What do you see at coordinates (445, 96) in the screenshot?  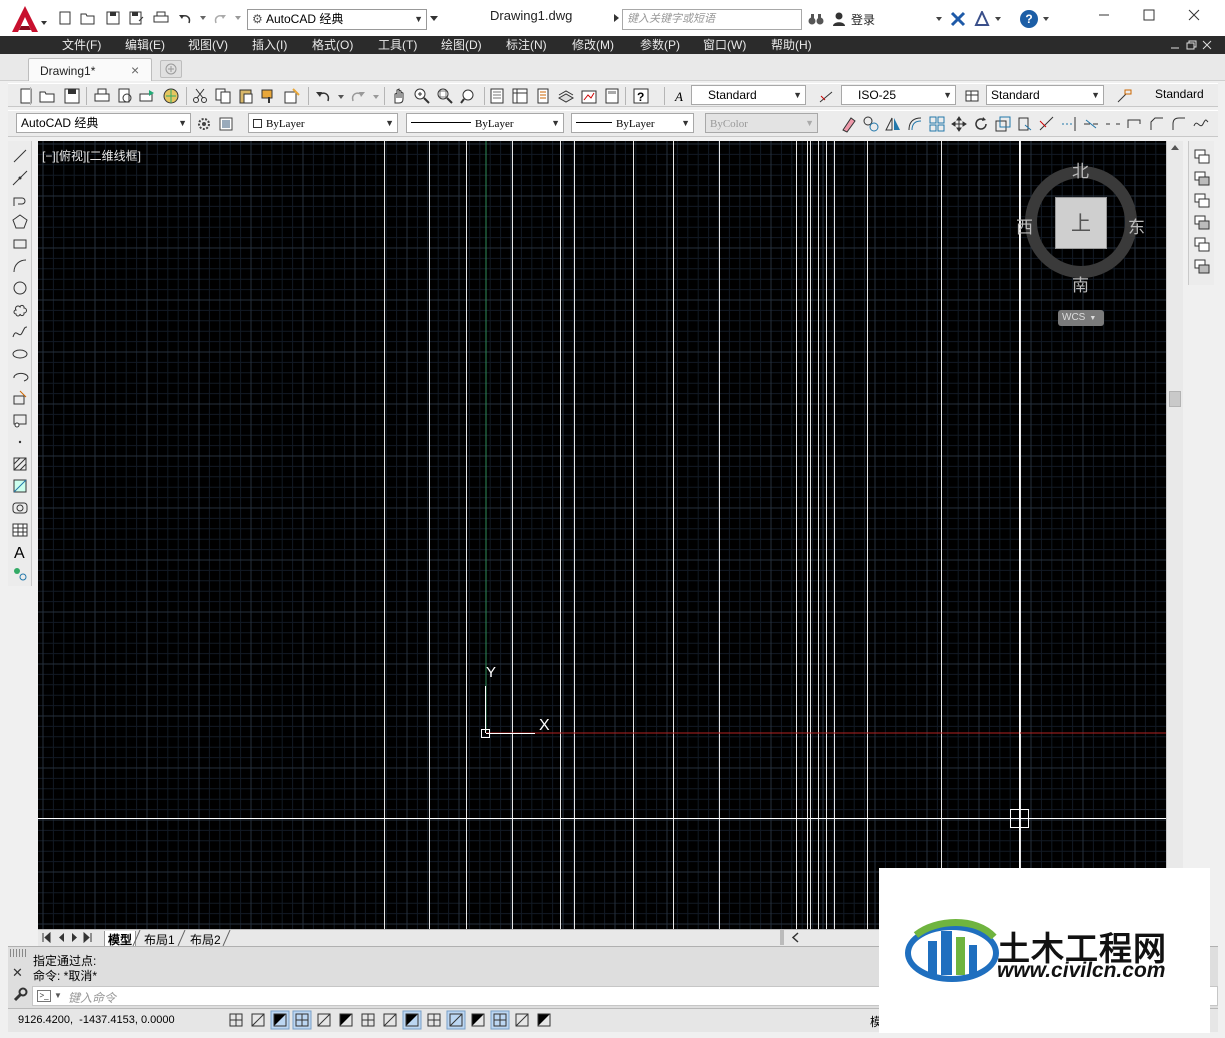 I see `zoom-window-icon` at bounding box center [445, 96].